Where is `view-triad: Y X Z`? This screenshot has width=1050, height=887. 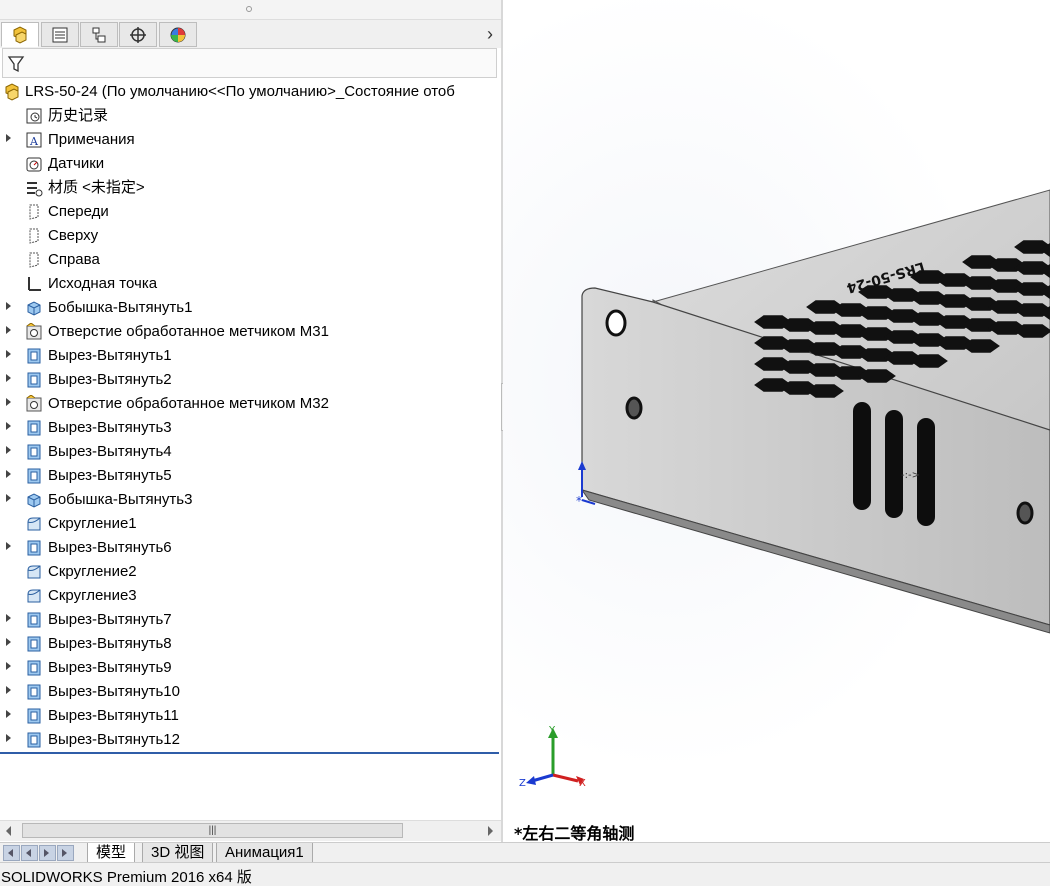
view-triad: Y X Z is located at coordinates (552, 757).